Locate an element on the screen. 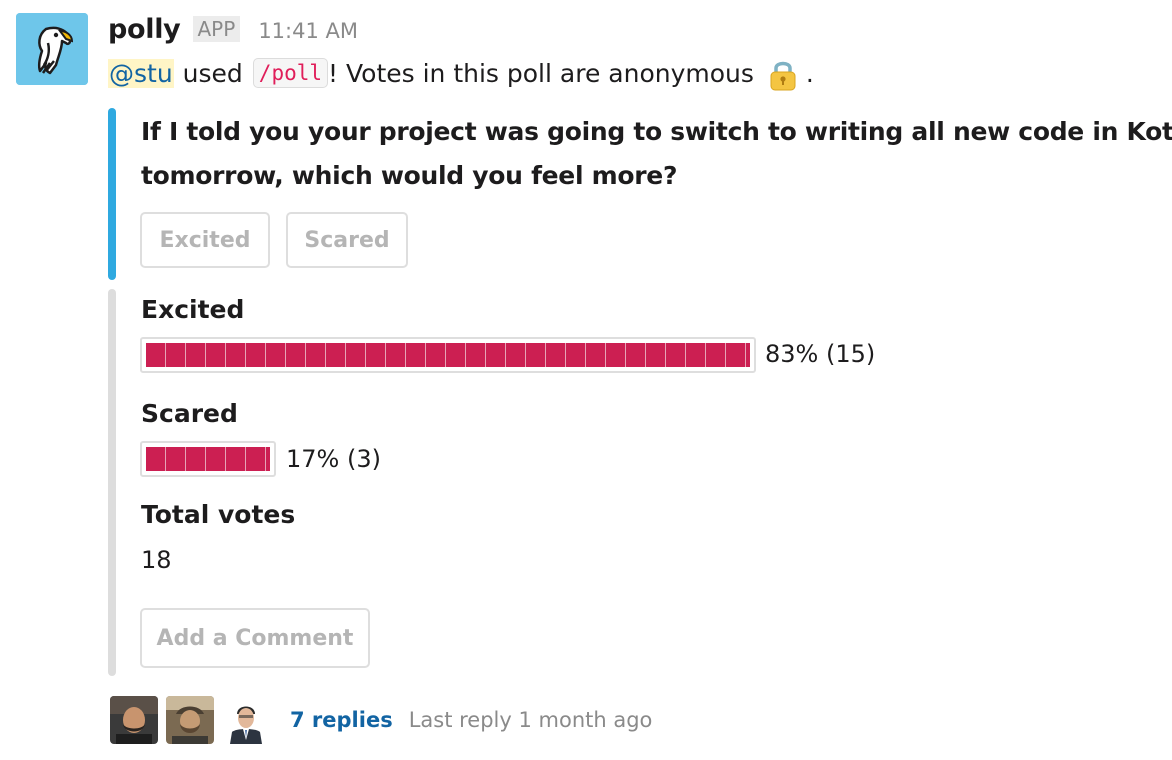 The image size is (1172, 760). thread-summary: 7 replies Last reply 1 month ago is located at coordinates (381, 720).